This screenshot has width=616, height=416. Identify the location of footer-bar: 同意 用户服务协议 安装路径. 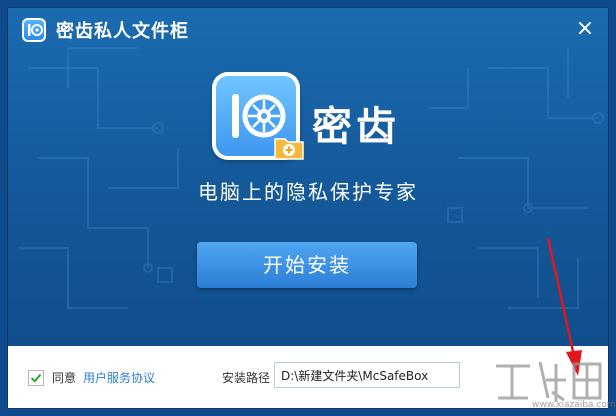
(308, 377).